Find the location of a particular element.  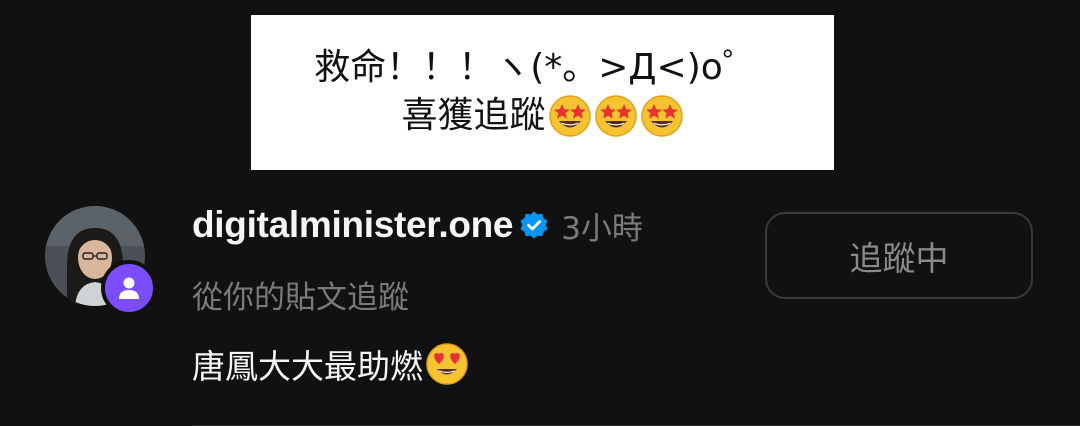

person-icon is located at coordinates (129, 288).